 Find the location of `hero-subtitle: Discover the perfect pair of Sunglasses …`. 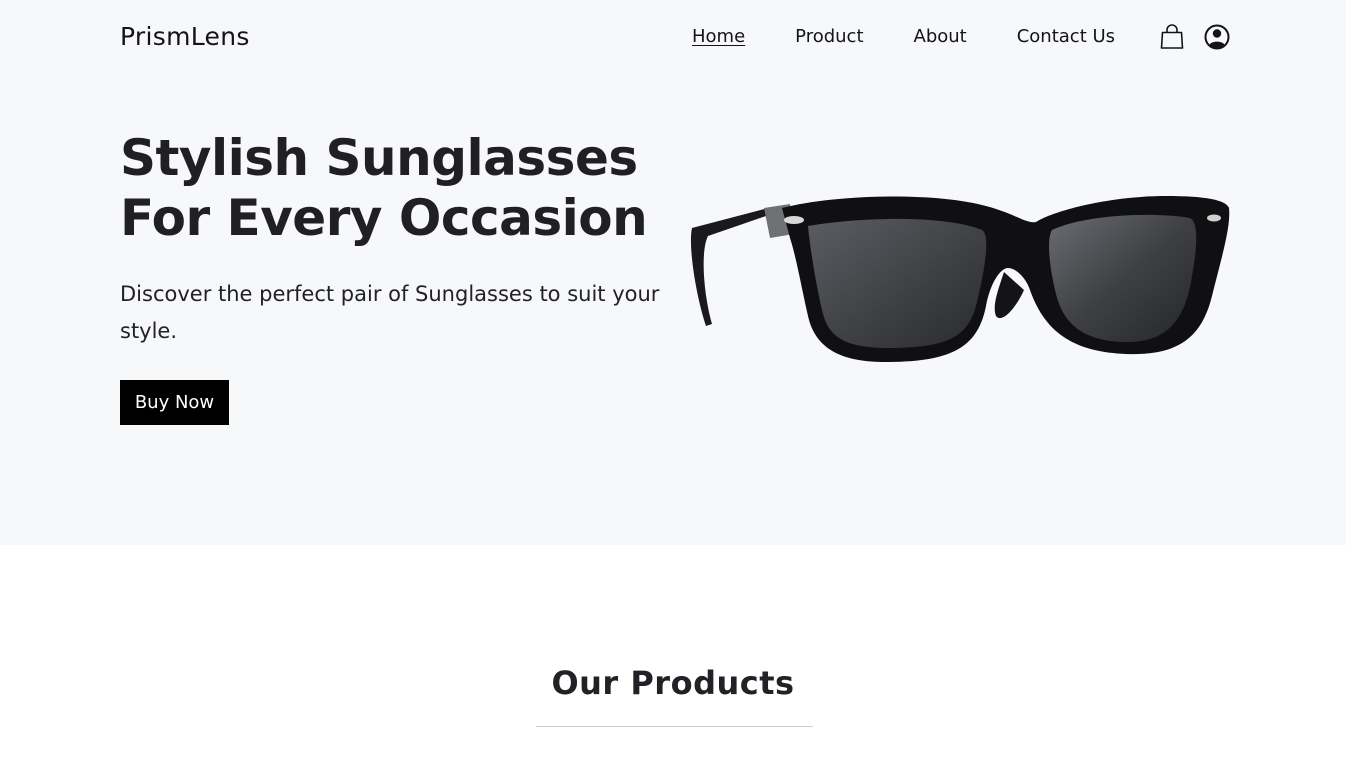

hero-subtitle: Discover the perfect pair of Sunglasses … is located at coordinates (390, 312).